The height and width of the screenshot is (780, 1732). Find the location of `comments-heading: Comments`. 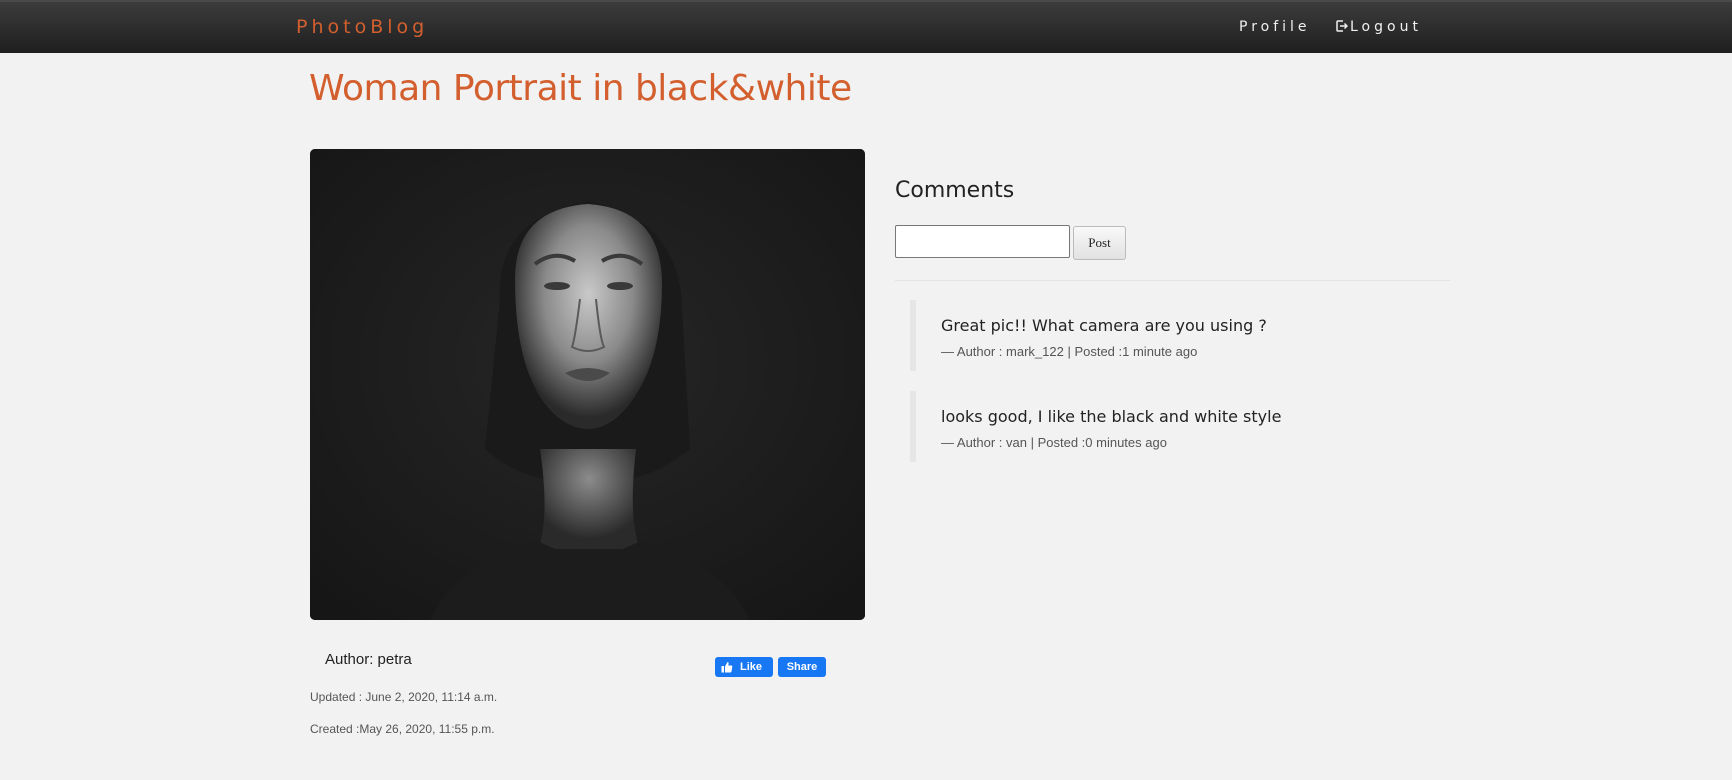

comments-heading: Comments is located at coordinates (955, 190).